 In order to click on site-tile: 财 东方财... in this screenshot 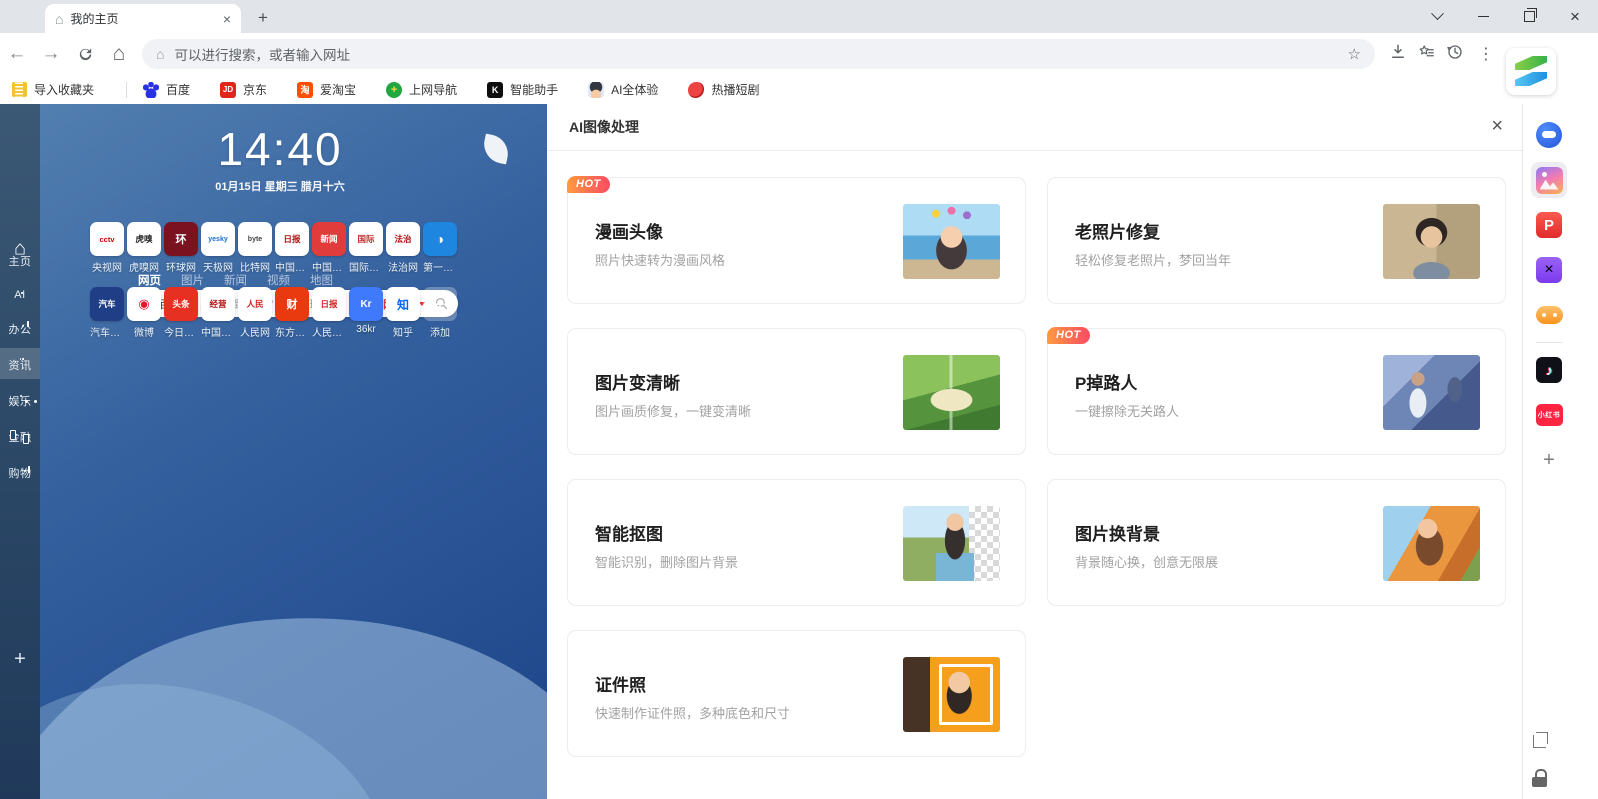, I will do `click(292, 313)`.